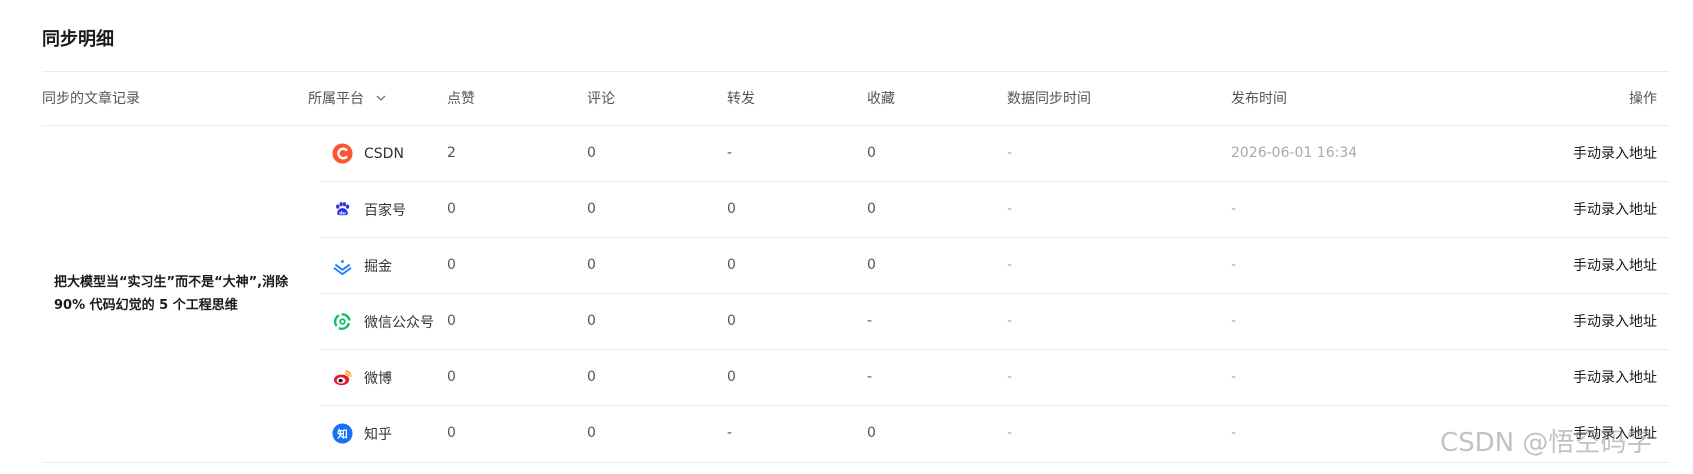 The width and height of the screenshot is (1693, 474). Describe the element at coordinates (1643, 99) in the screenshot. I see `col-actions: 操作` at that location.